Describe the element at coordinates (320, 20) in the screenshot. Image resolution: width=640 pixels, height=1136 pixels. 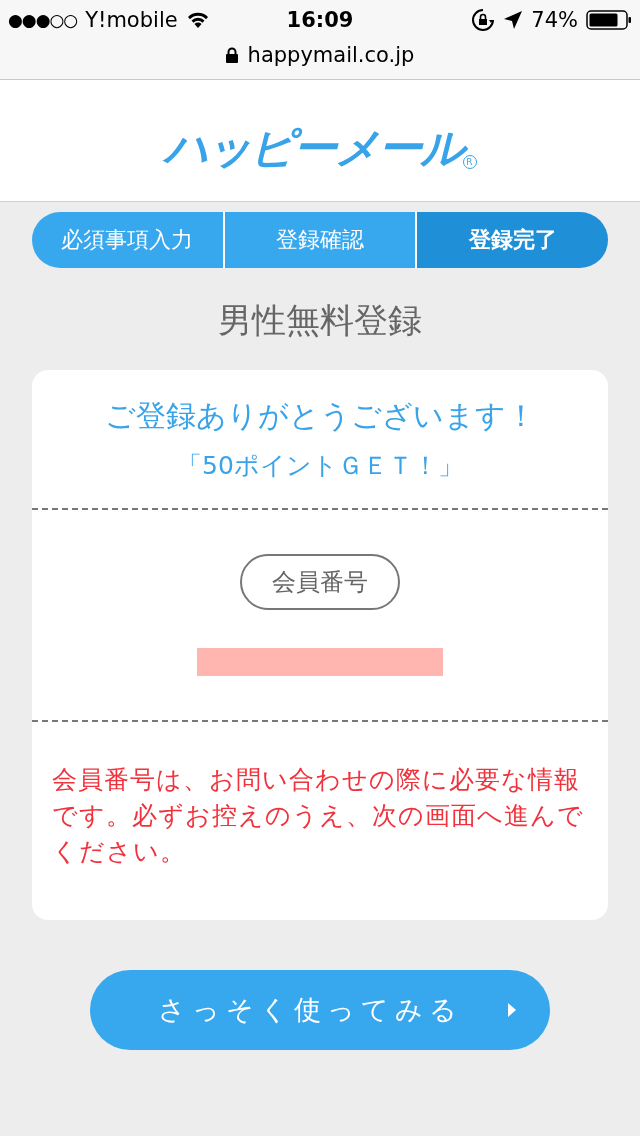
I see `clock-time: 16:09` at that location.